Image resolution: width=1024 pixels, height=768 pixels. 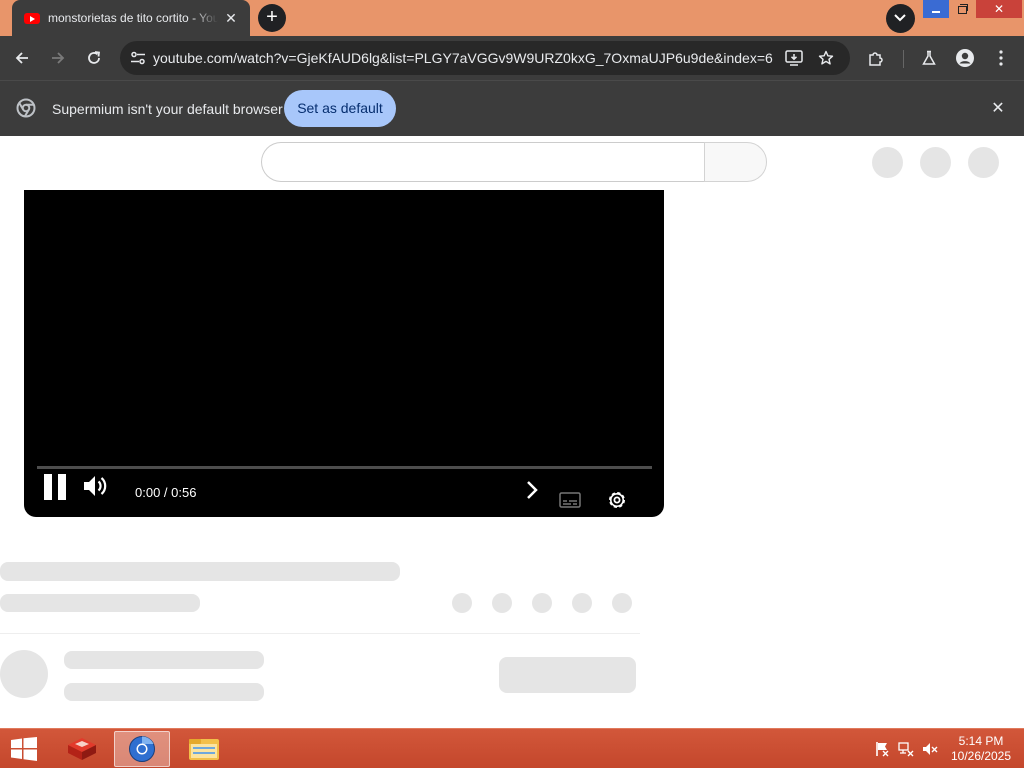 I want to click on volume-muted-icon, so click(x=930, y=749).